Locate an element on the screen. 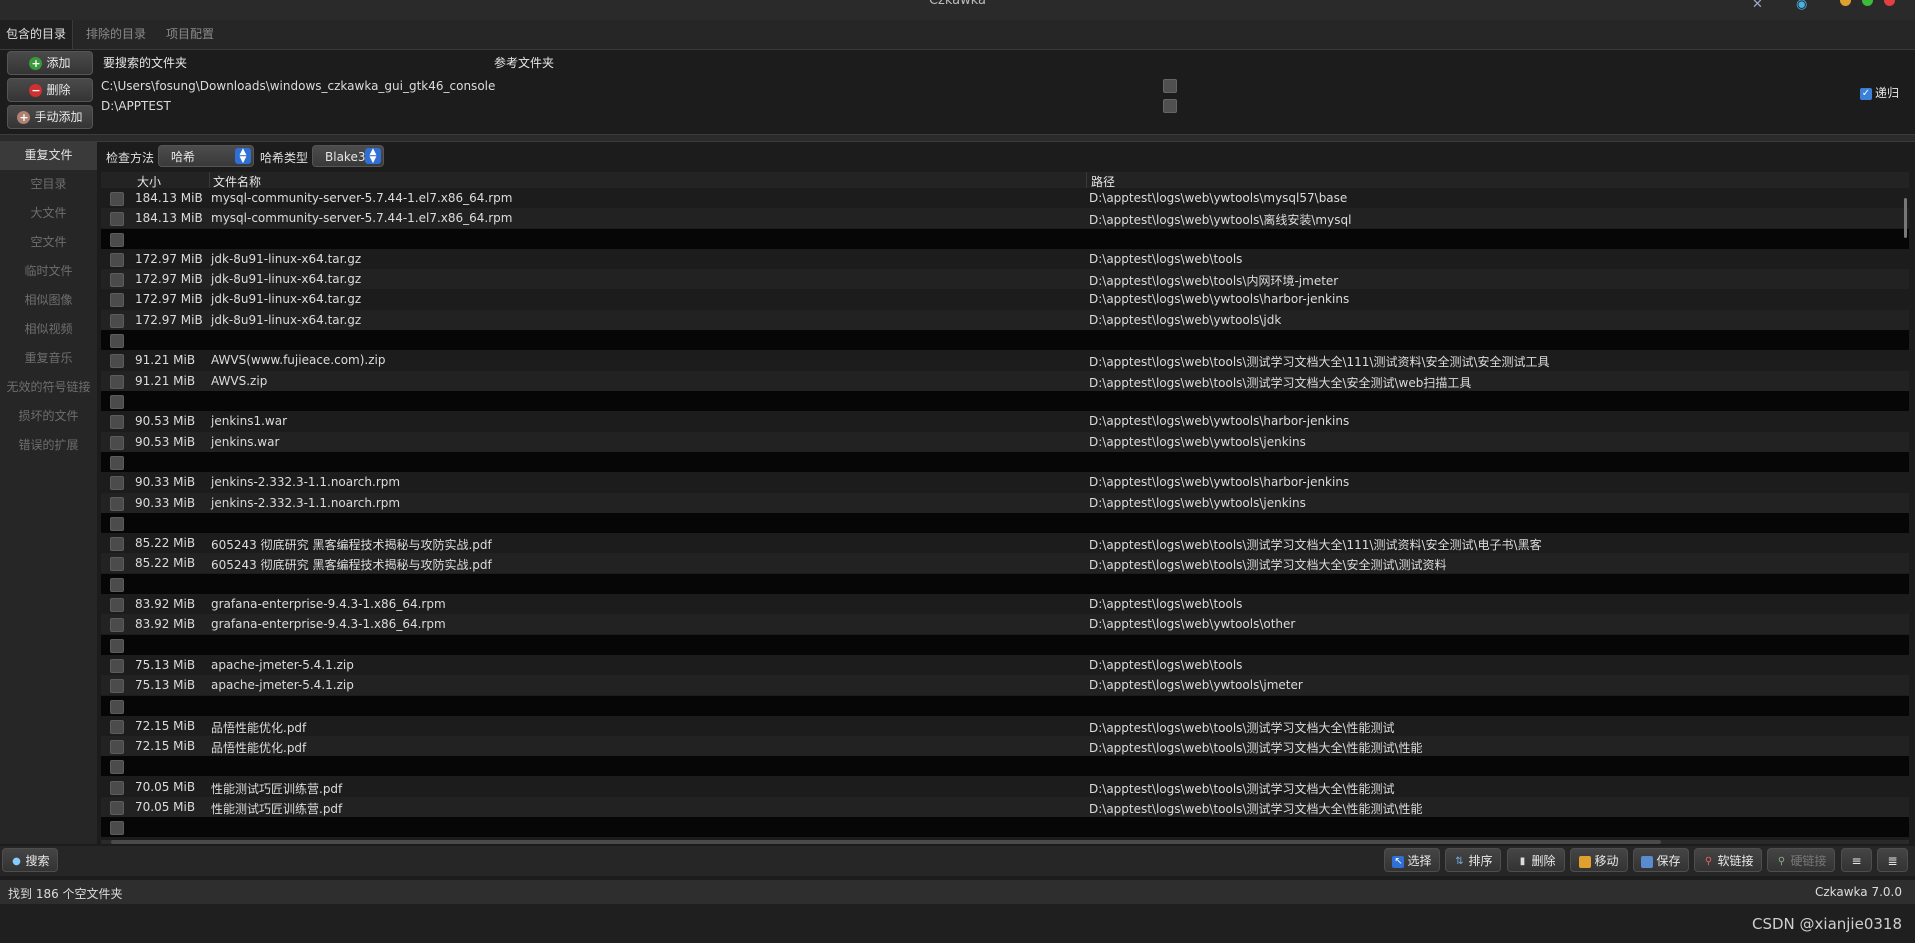 The width and height of the screenshot is (1915, 943). dir-item: D:\APPTEST is located at coordinates (136, 106).